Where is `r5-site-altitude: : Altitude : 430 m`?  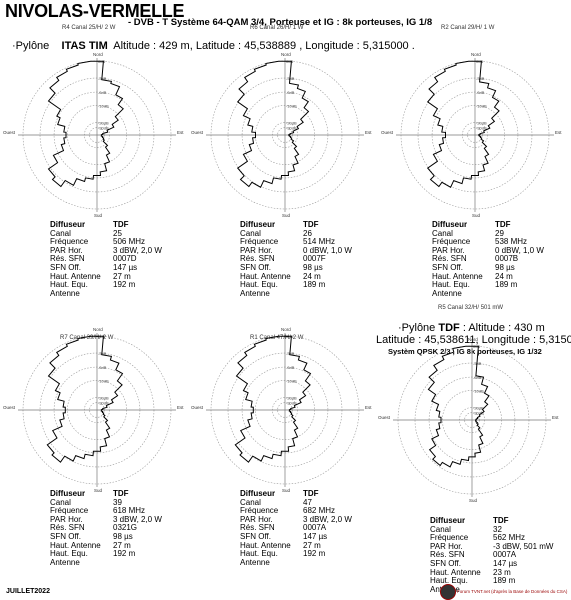 r5-site-altitude: : Altitude : 430 m is located at coordinates (503, 328).